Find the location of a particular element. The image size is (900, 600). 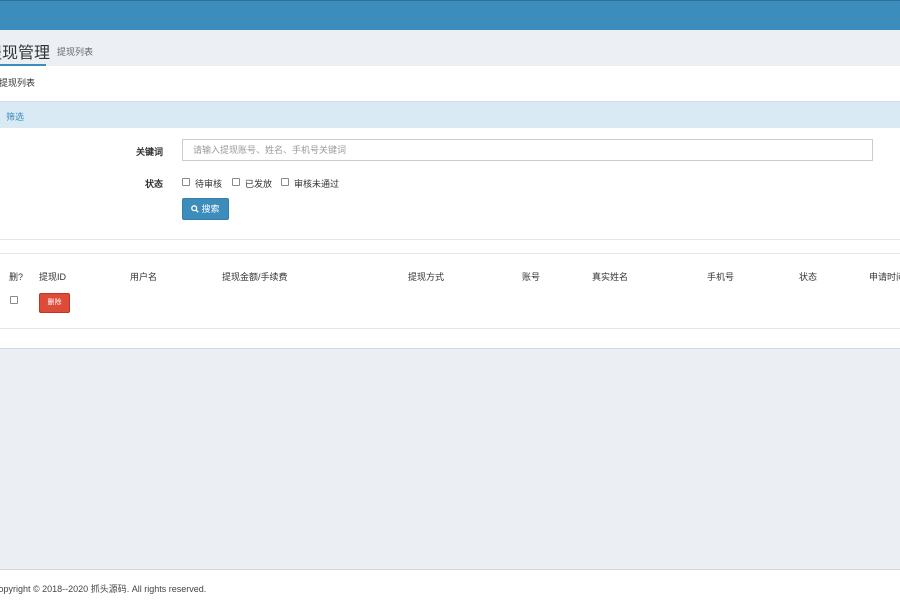

status-option-paid: 已发放 is located at coordinates (259, 184).